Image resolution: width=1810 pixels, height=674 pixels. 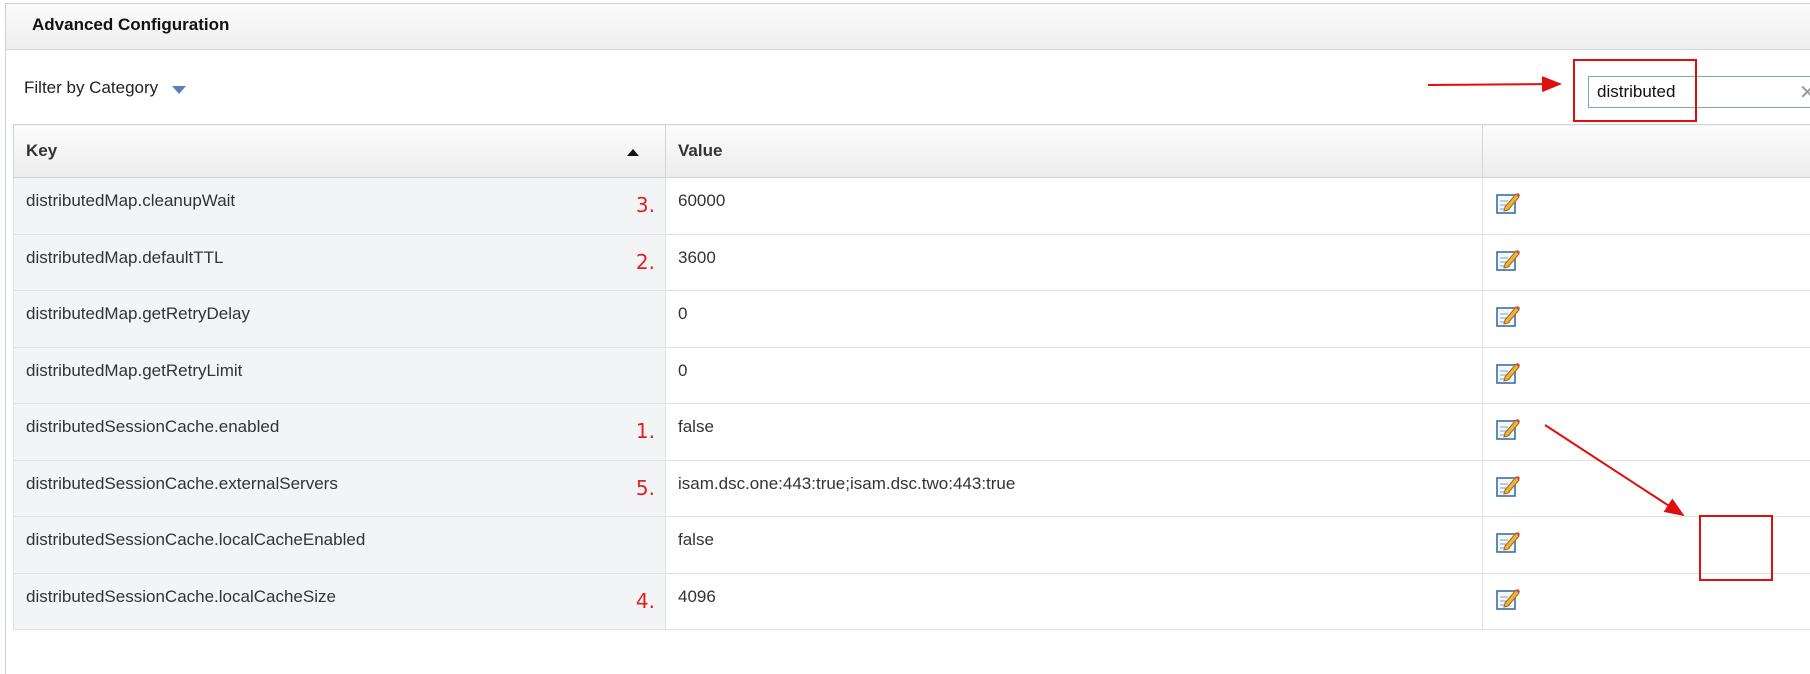 I want to click on key-text: distributedMap.getRetryLimit, so click(x=134, y=370).